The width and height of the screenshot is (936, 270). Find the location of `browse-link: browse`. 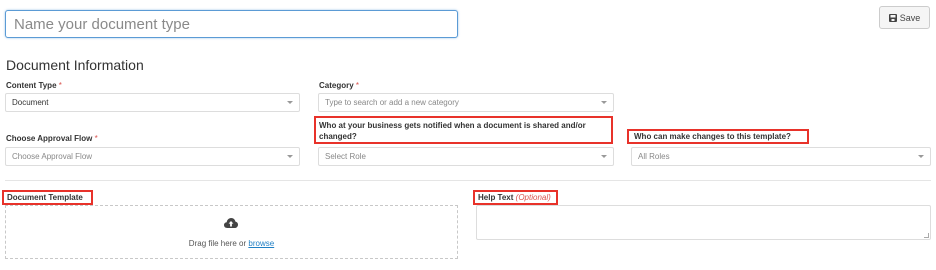

browse-link: browse is located at coordinates (261, 243).